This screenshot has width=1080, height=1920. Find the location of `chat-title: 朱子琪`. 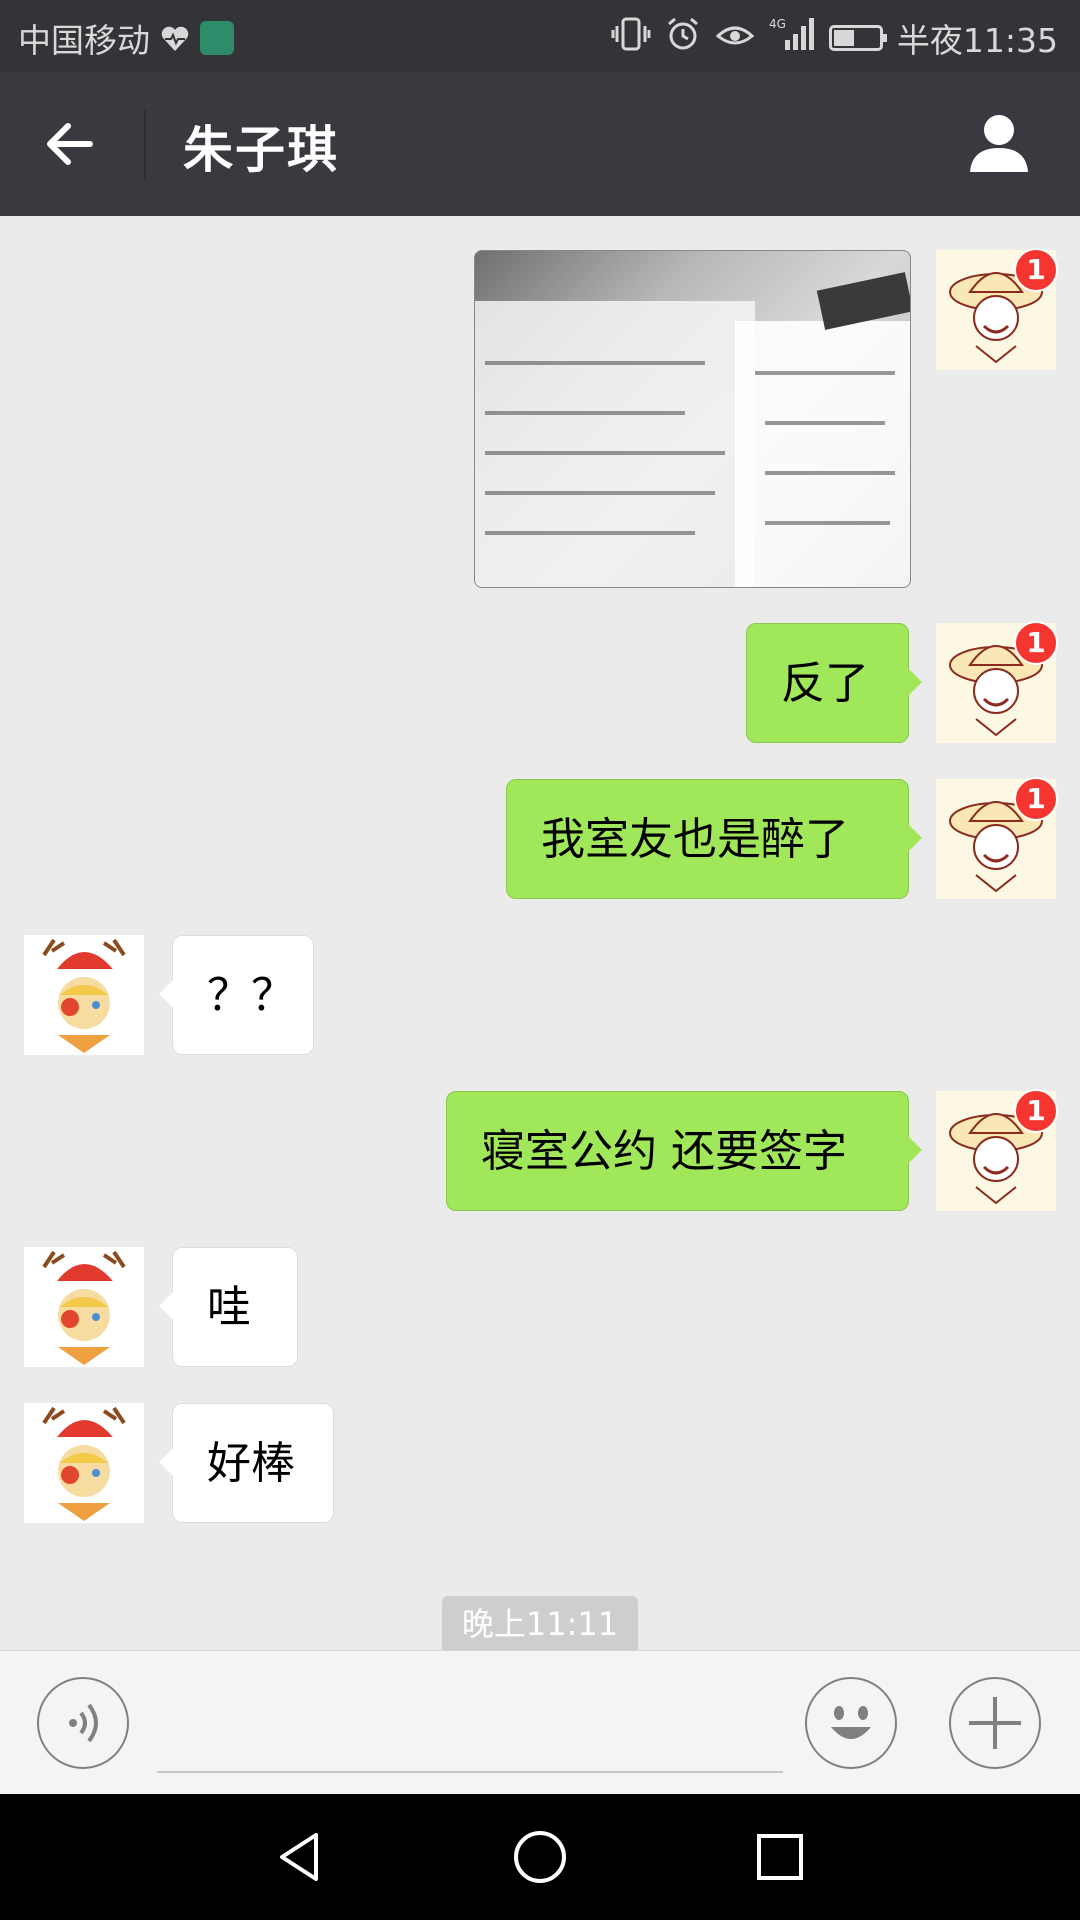

chat-title: 朱子琪 is located at coordinates (261, 150).